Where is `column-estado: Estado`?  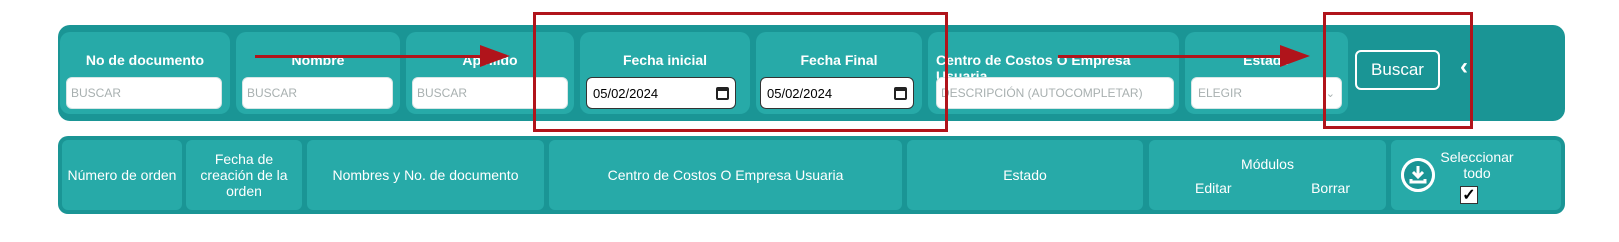
column-estado: Estado is located at coordinates (1025, 175).